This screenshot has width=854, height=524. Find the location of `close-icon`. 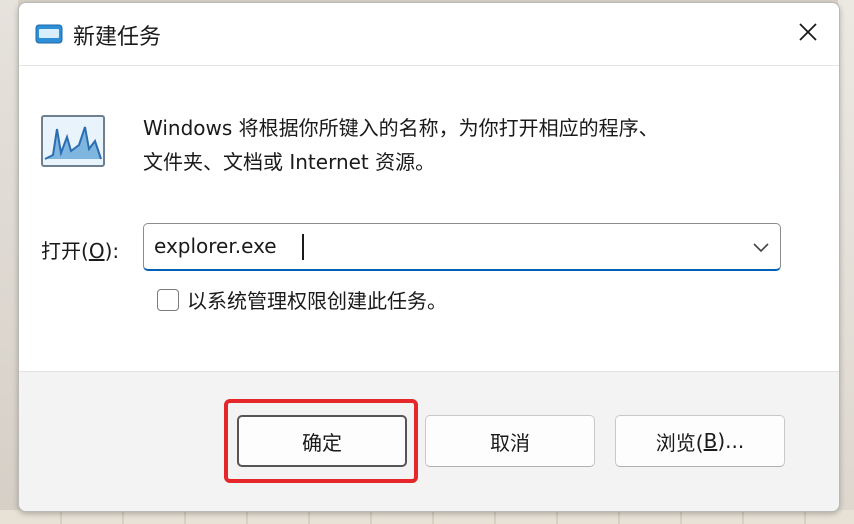

close-icon is located at coordinates (808, 34).